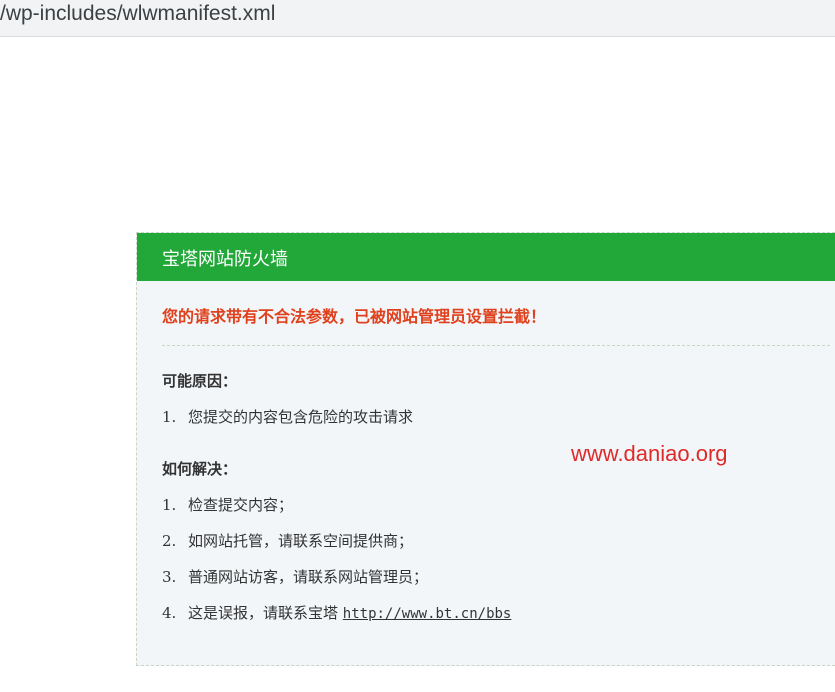 This screenshot has width=835, height=692. I want to click on solution-item: 4. 这是误报，请联系宝塔 http://www.bt.cn/bbs, so click(336, 612).